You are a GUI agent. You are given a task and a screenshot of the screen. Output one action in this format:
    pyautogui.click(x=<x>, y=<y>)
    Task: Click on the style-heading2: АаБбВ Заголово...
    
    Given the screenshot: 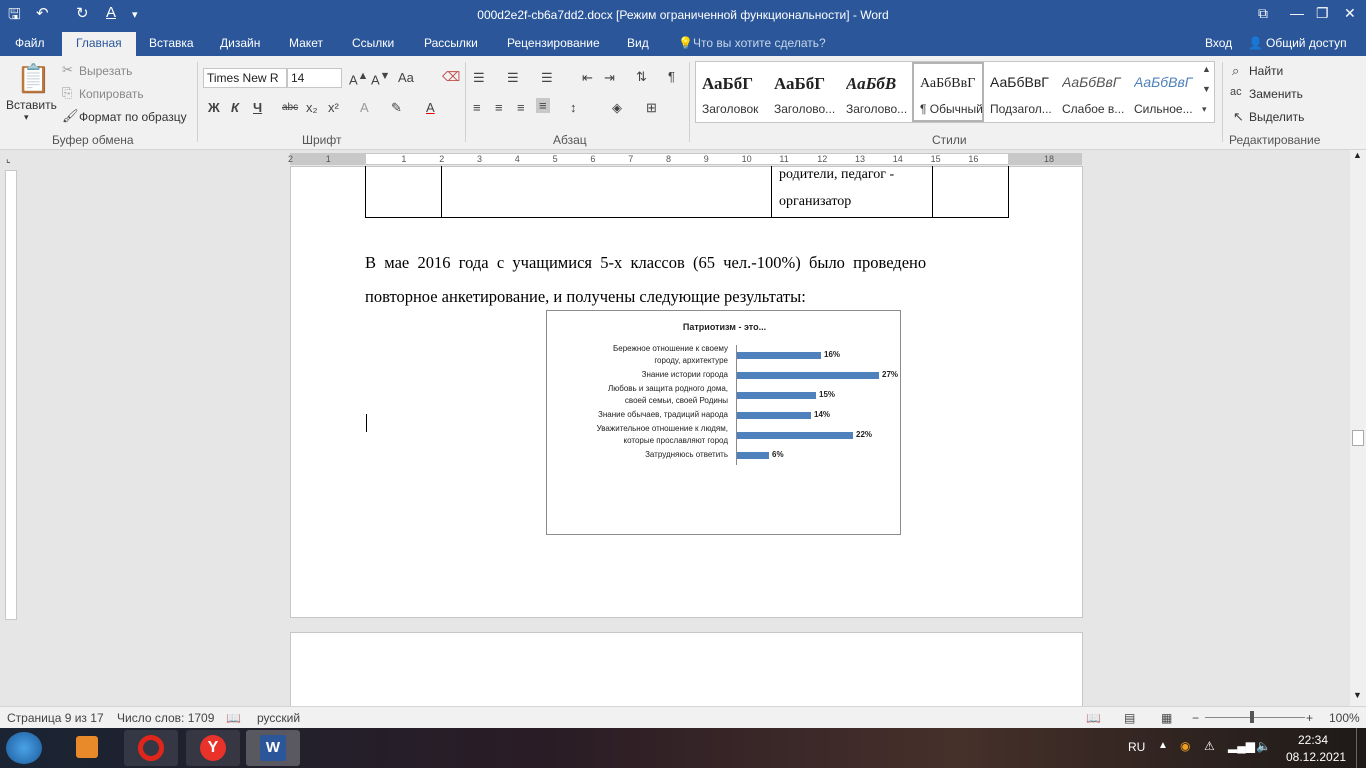 What is the action you would take?
    pyautogui.click(x=876, y=92)
    